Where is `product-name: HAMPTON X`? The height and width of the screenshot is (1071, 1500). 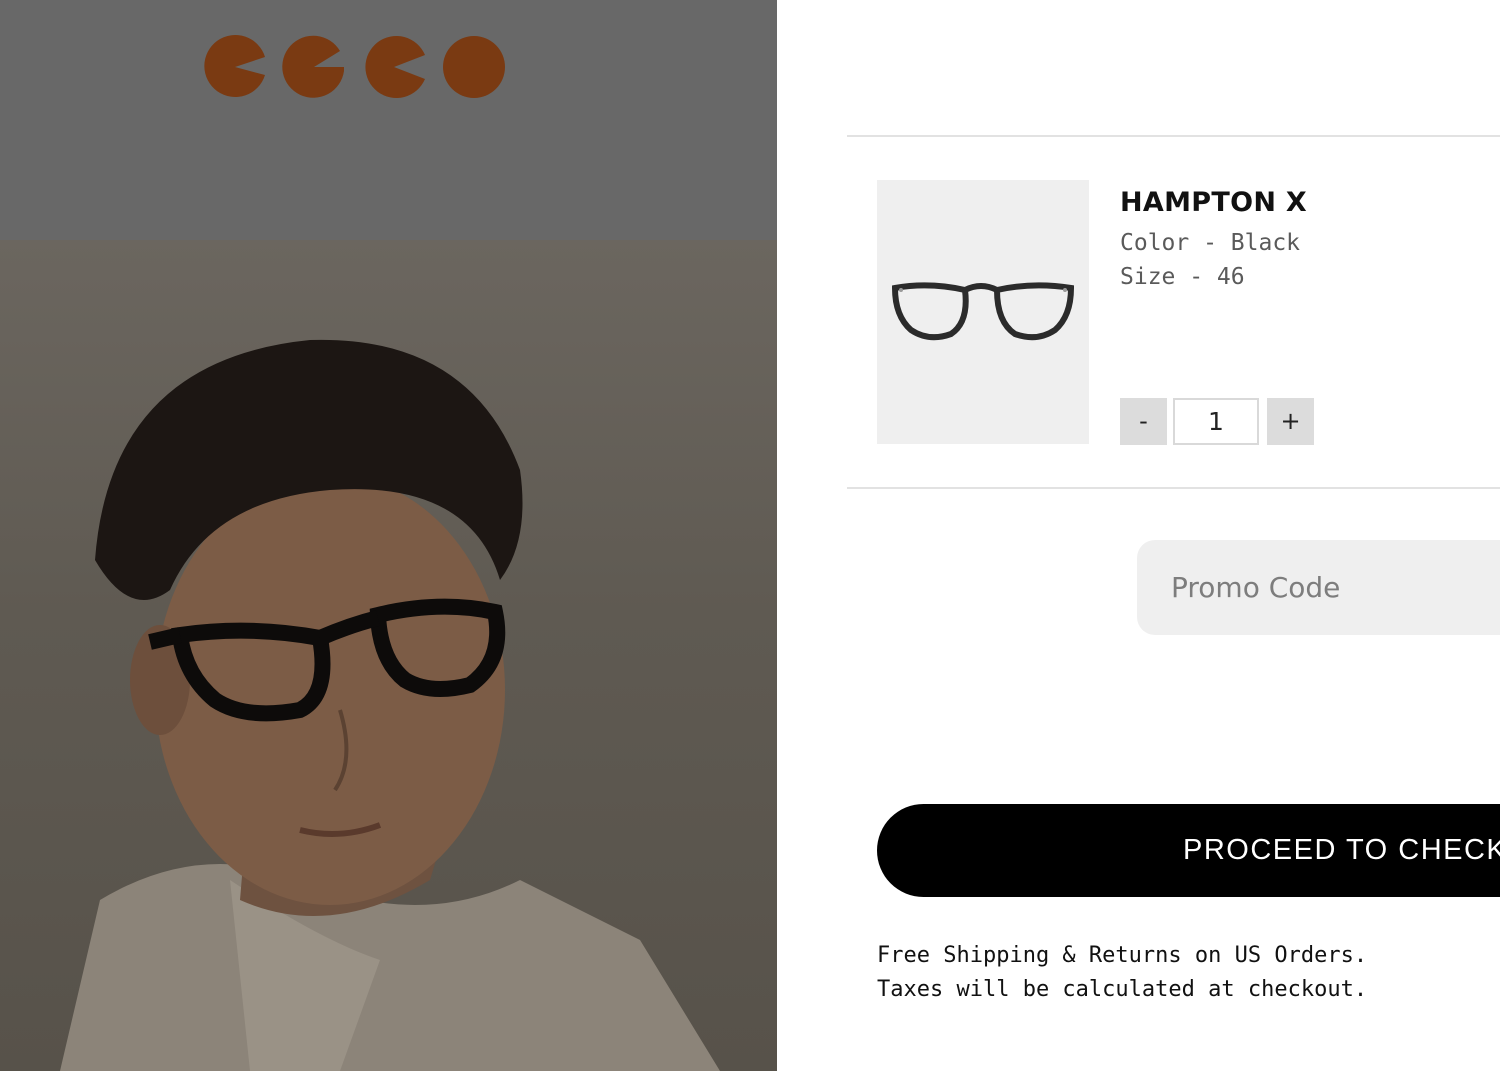
product-name: HAMPTON X is located at coordinates (1213, 202).